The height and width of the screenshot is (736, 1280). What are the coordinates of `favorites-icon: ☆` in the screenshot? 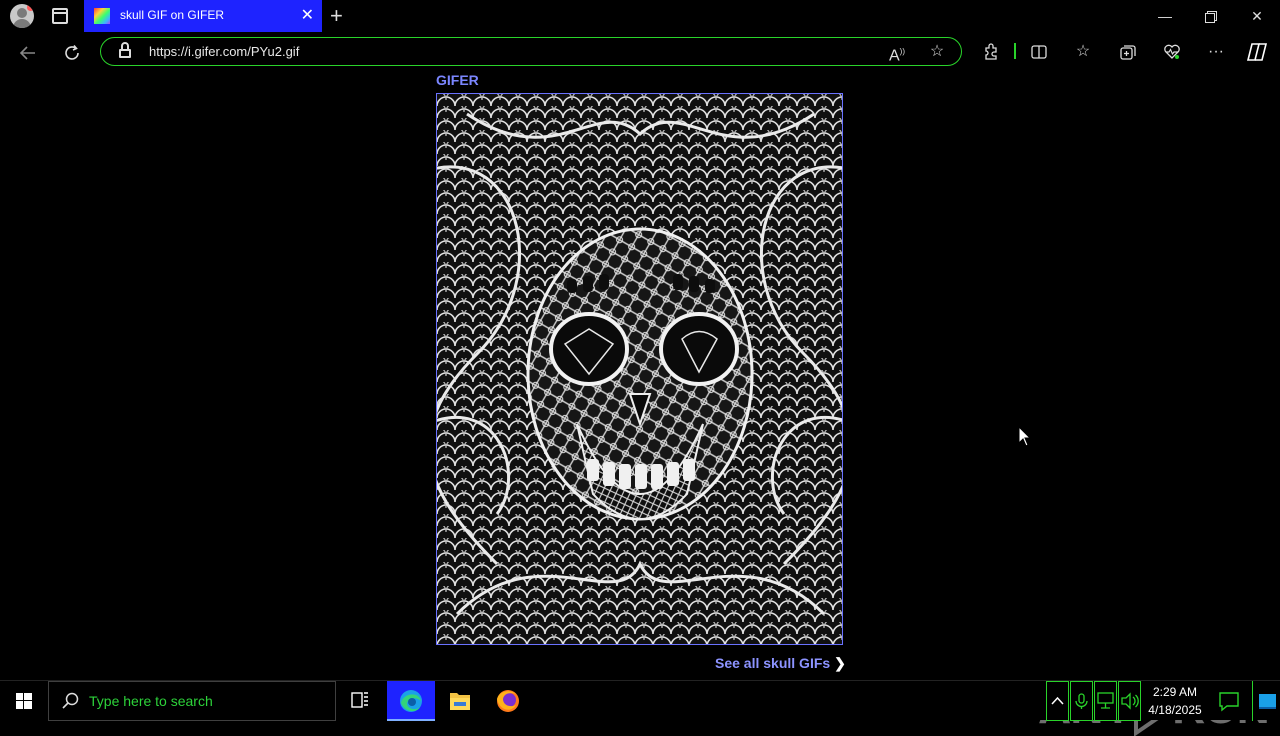 It's located at (1083, 52).